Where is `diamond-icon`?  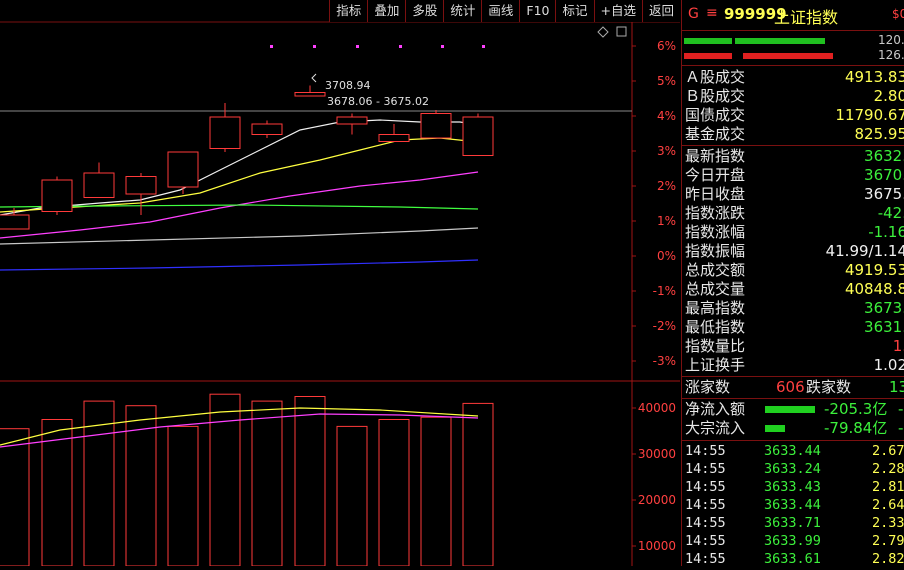
diamond-icon is located at coordinates (603, 32).